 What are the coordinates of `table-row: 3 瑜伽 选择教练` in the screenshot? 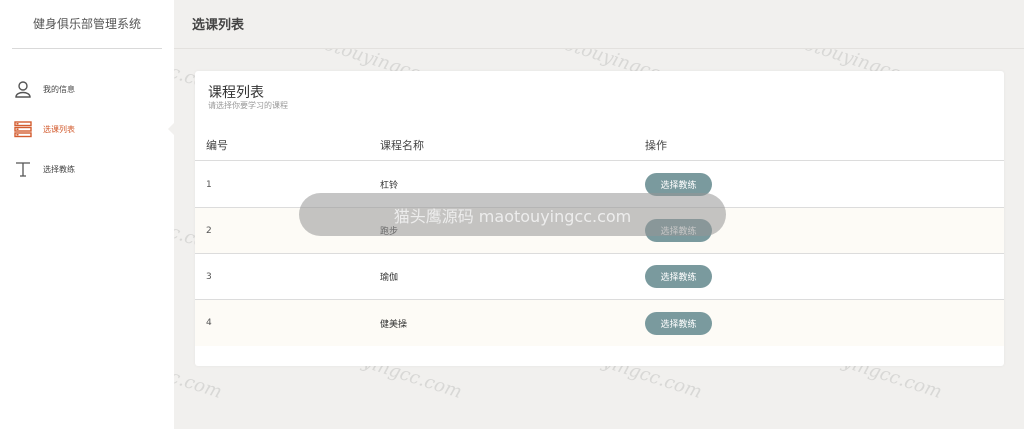 It's located at (599, 277).